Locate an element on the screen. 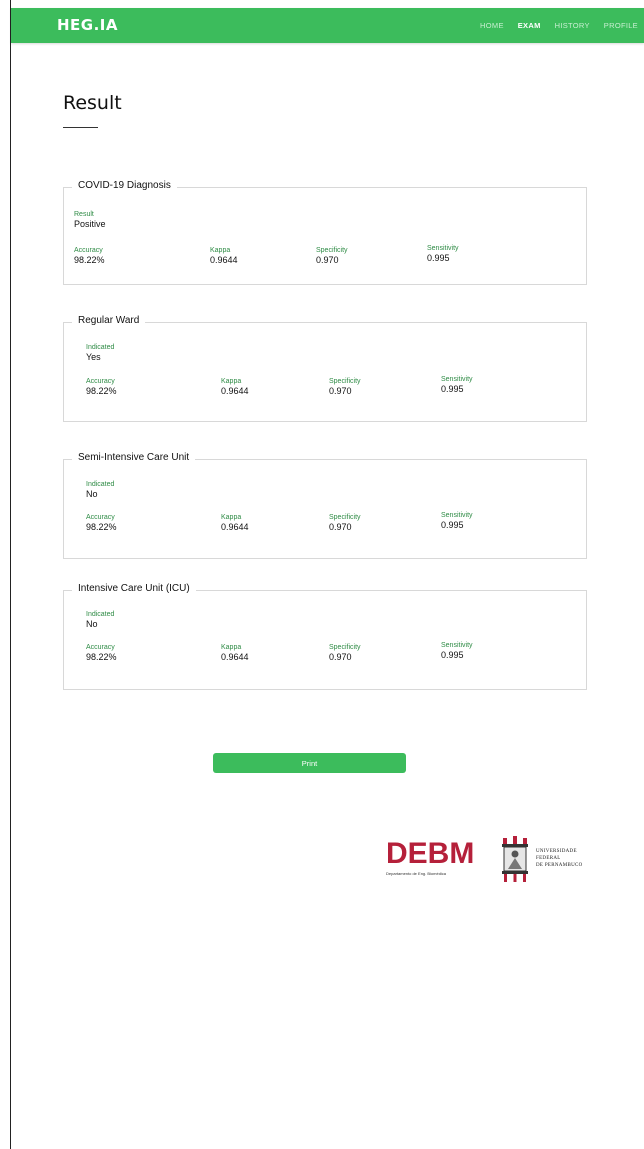 The width and height of the screenshot is (644, 1149). ufpe-logo-text: UNIVERSIDADE FEDERAL DE PERNAMBUCO is located at coordinates (559, 858).